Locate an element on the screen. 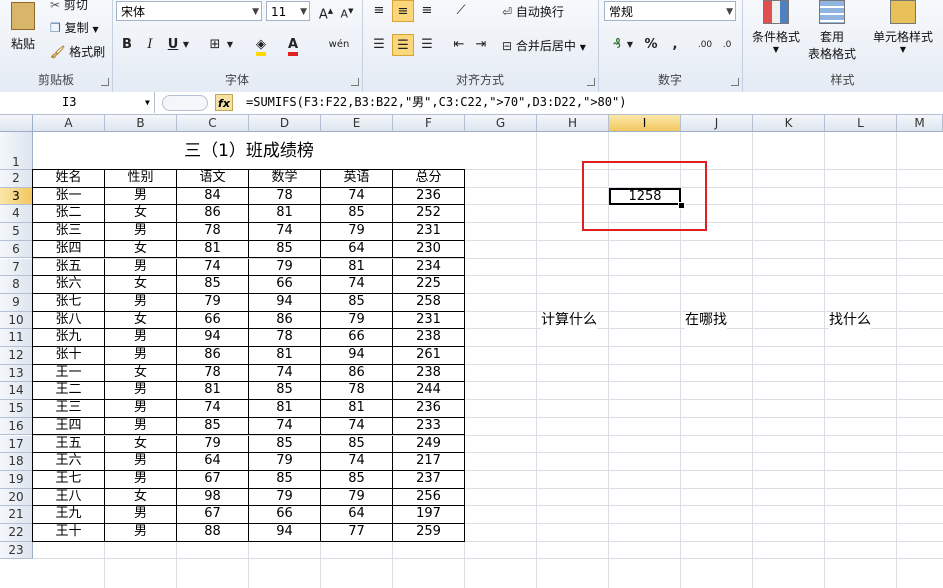  row-header-17: 17 is located at coordinates (16, 444).